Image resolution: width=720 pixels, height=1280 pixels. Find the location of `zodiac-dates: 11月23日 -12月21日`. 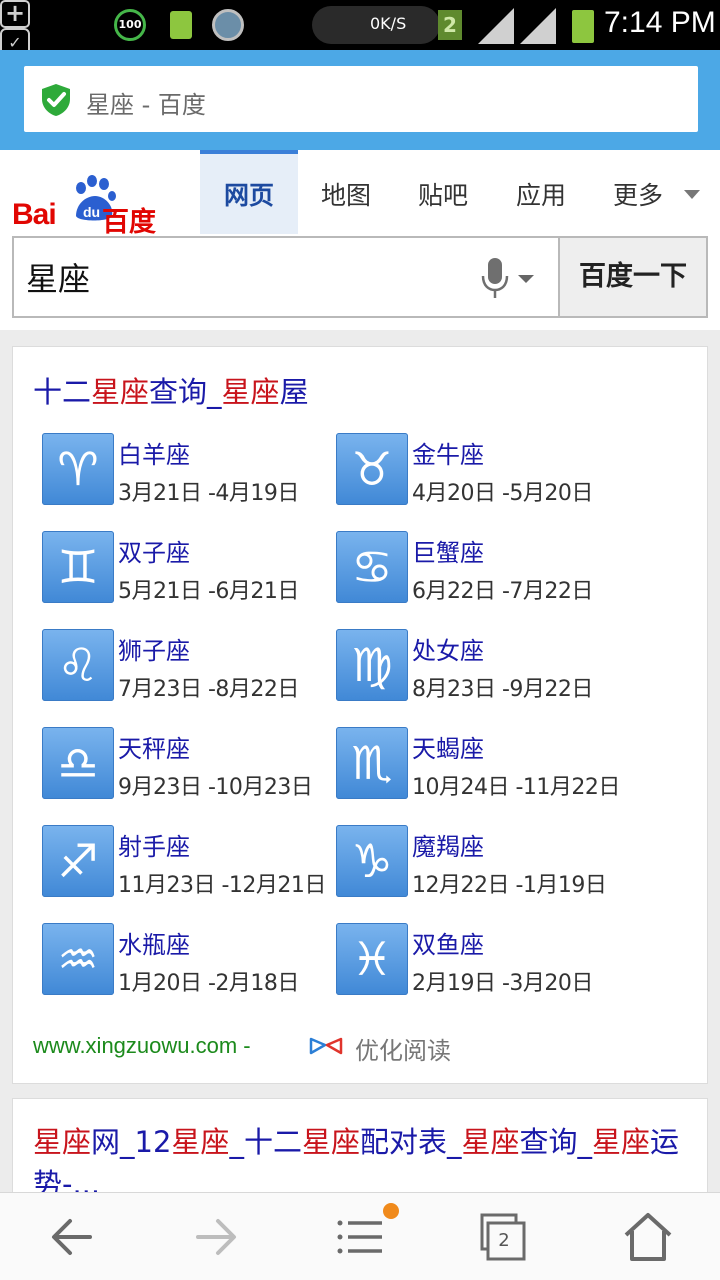

zodiac-dates: 11月23日 -12月21日 is located at coordinates (222, 885).